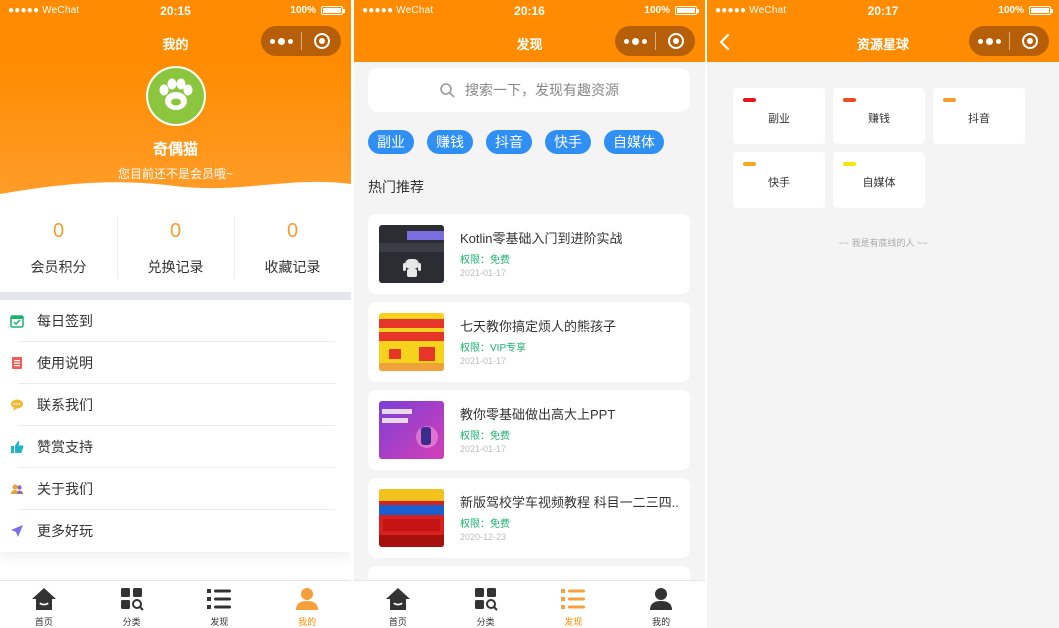  Describe the element at coordinates (411, 254) in the screenshot. I see `kotlin-thumbnail` at that location.